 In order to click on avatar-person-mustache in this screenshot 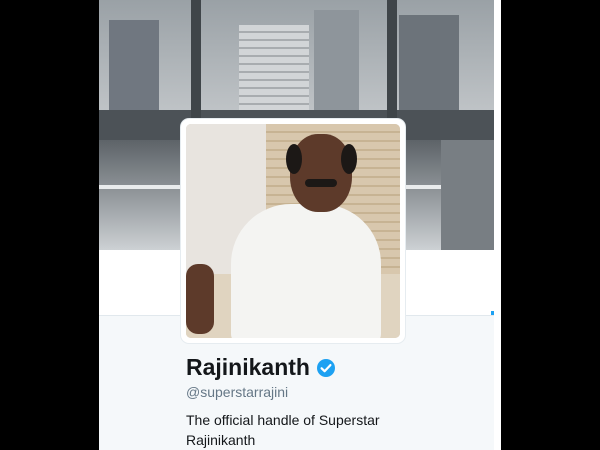, I will do `click(321, 183)`.